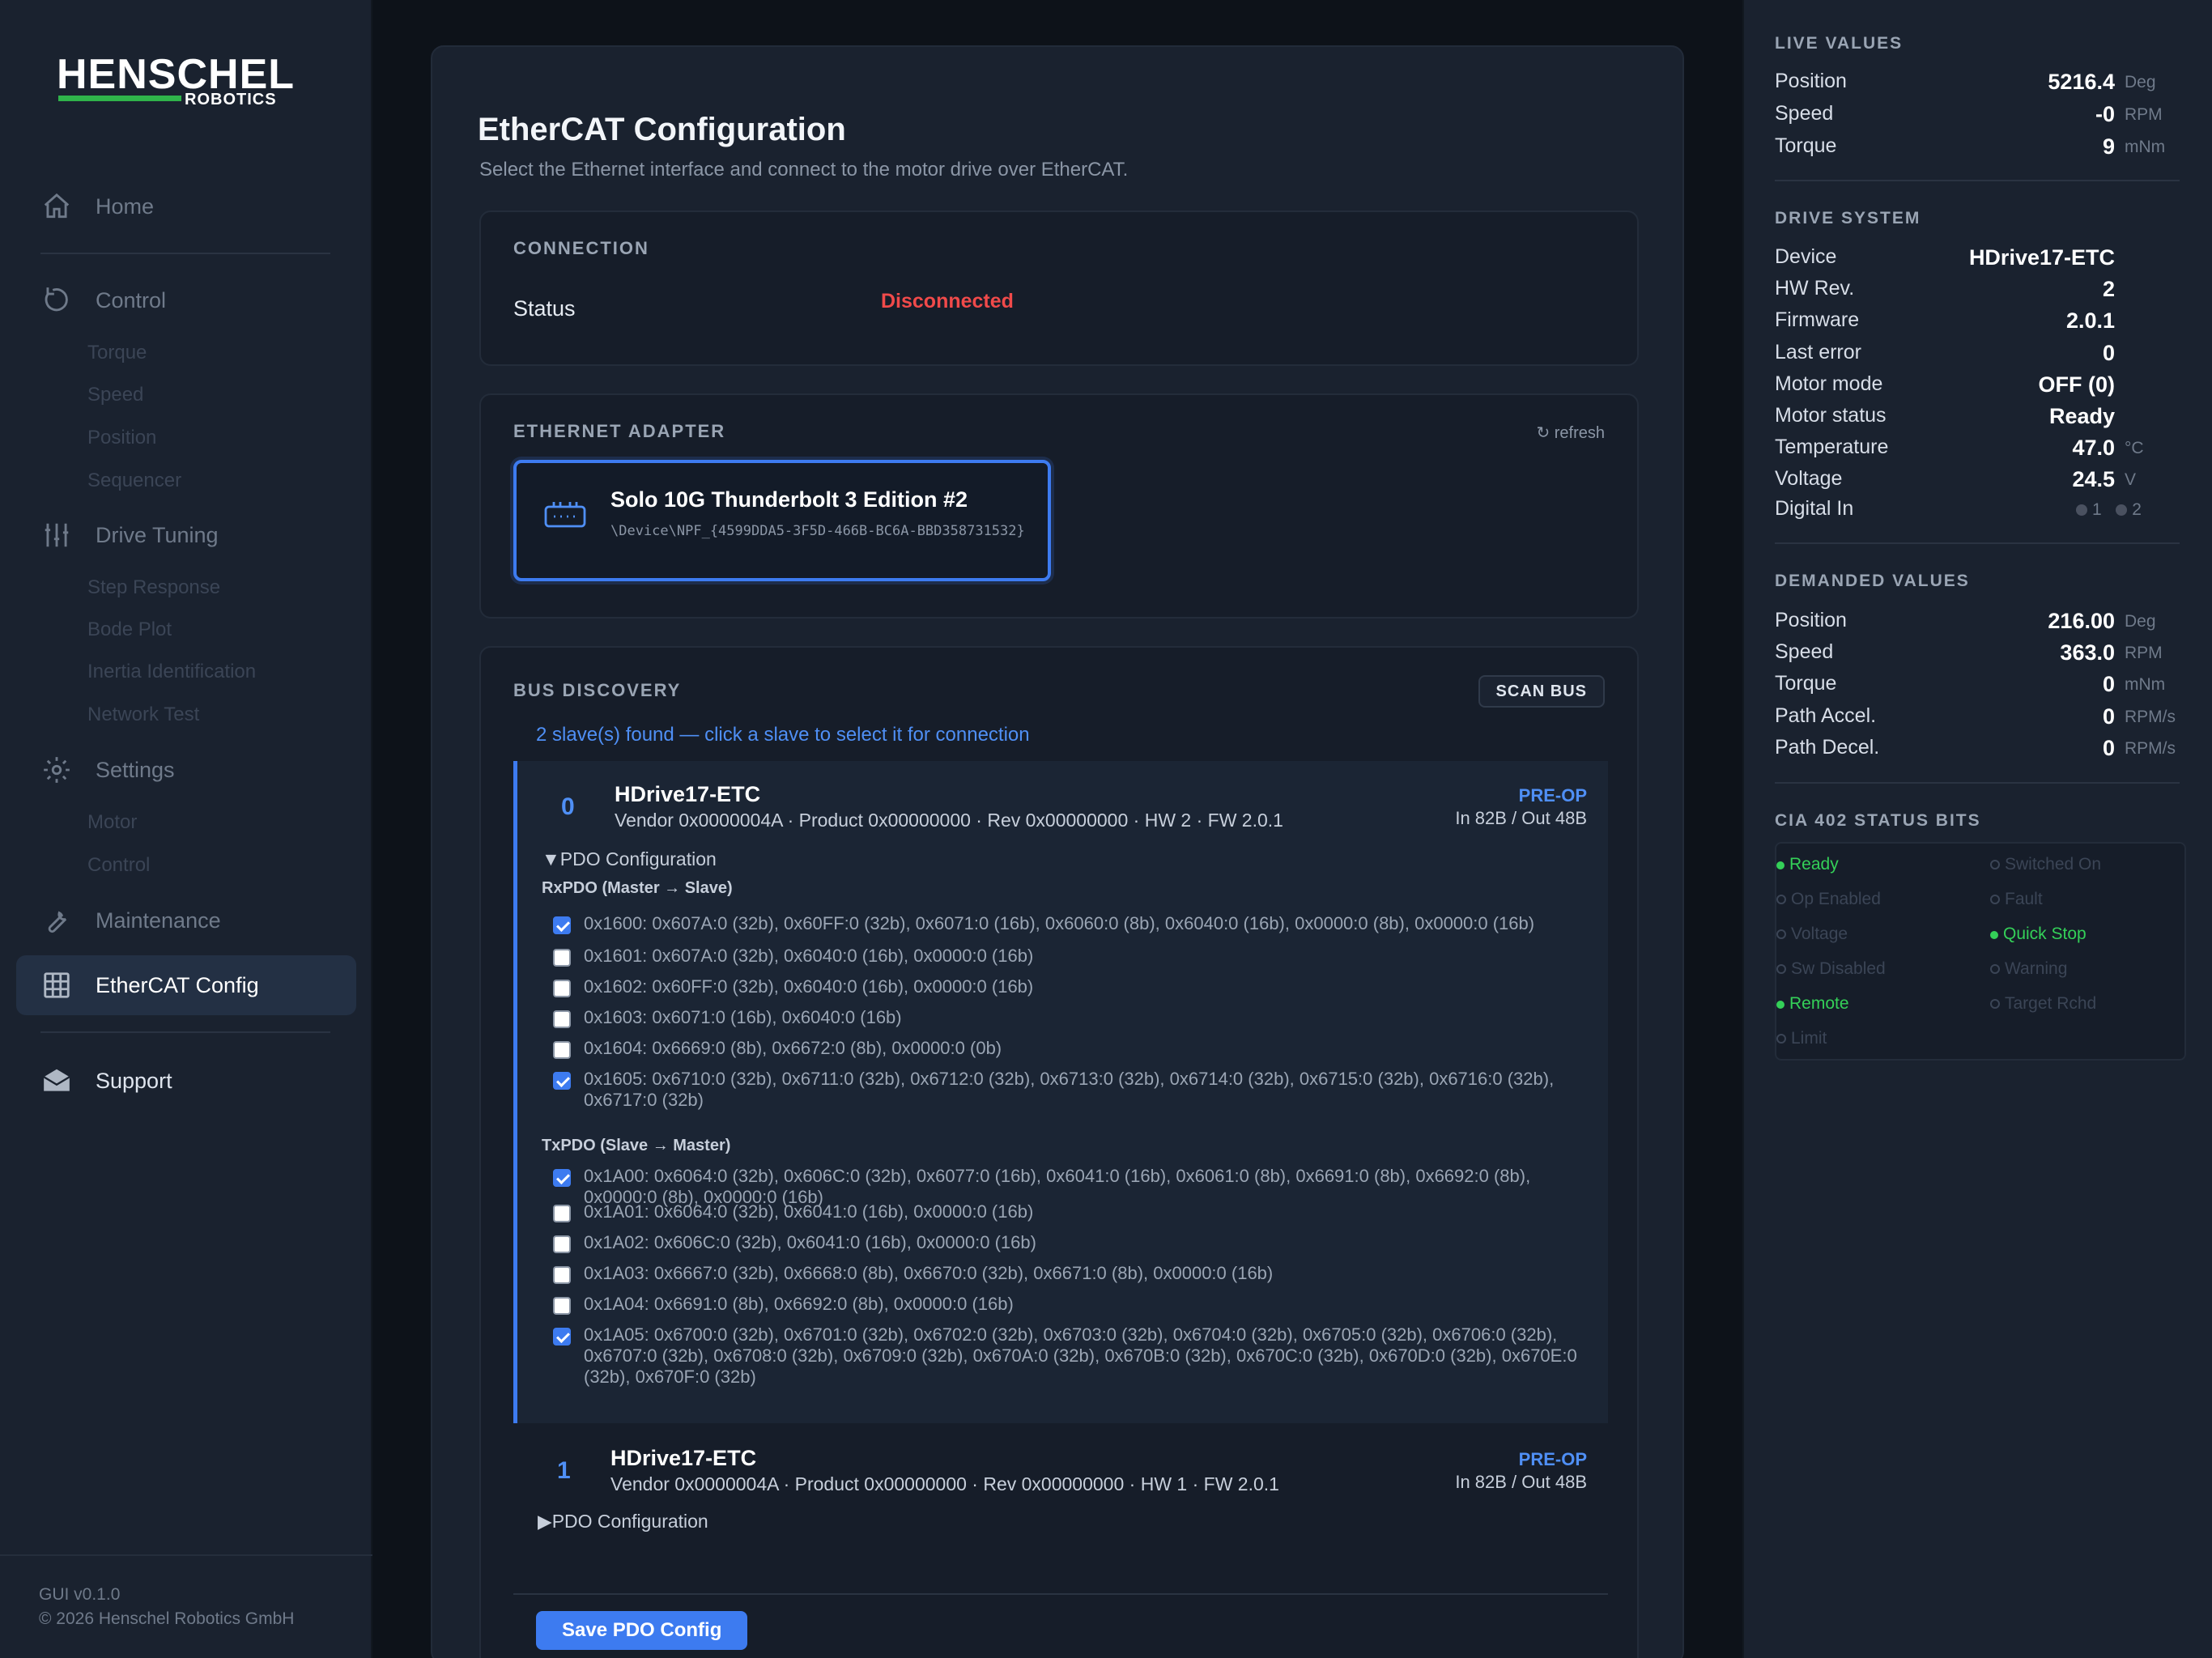 This screenshot has height=1658, width=2212. What do you see at coordinates (2043, 1004) in the screenshot?
I see `status-bit: Target Rchd` at bounding box center [2043, 1004].